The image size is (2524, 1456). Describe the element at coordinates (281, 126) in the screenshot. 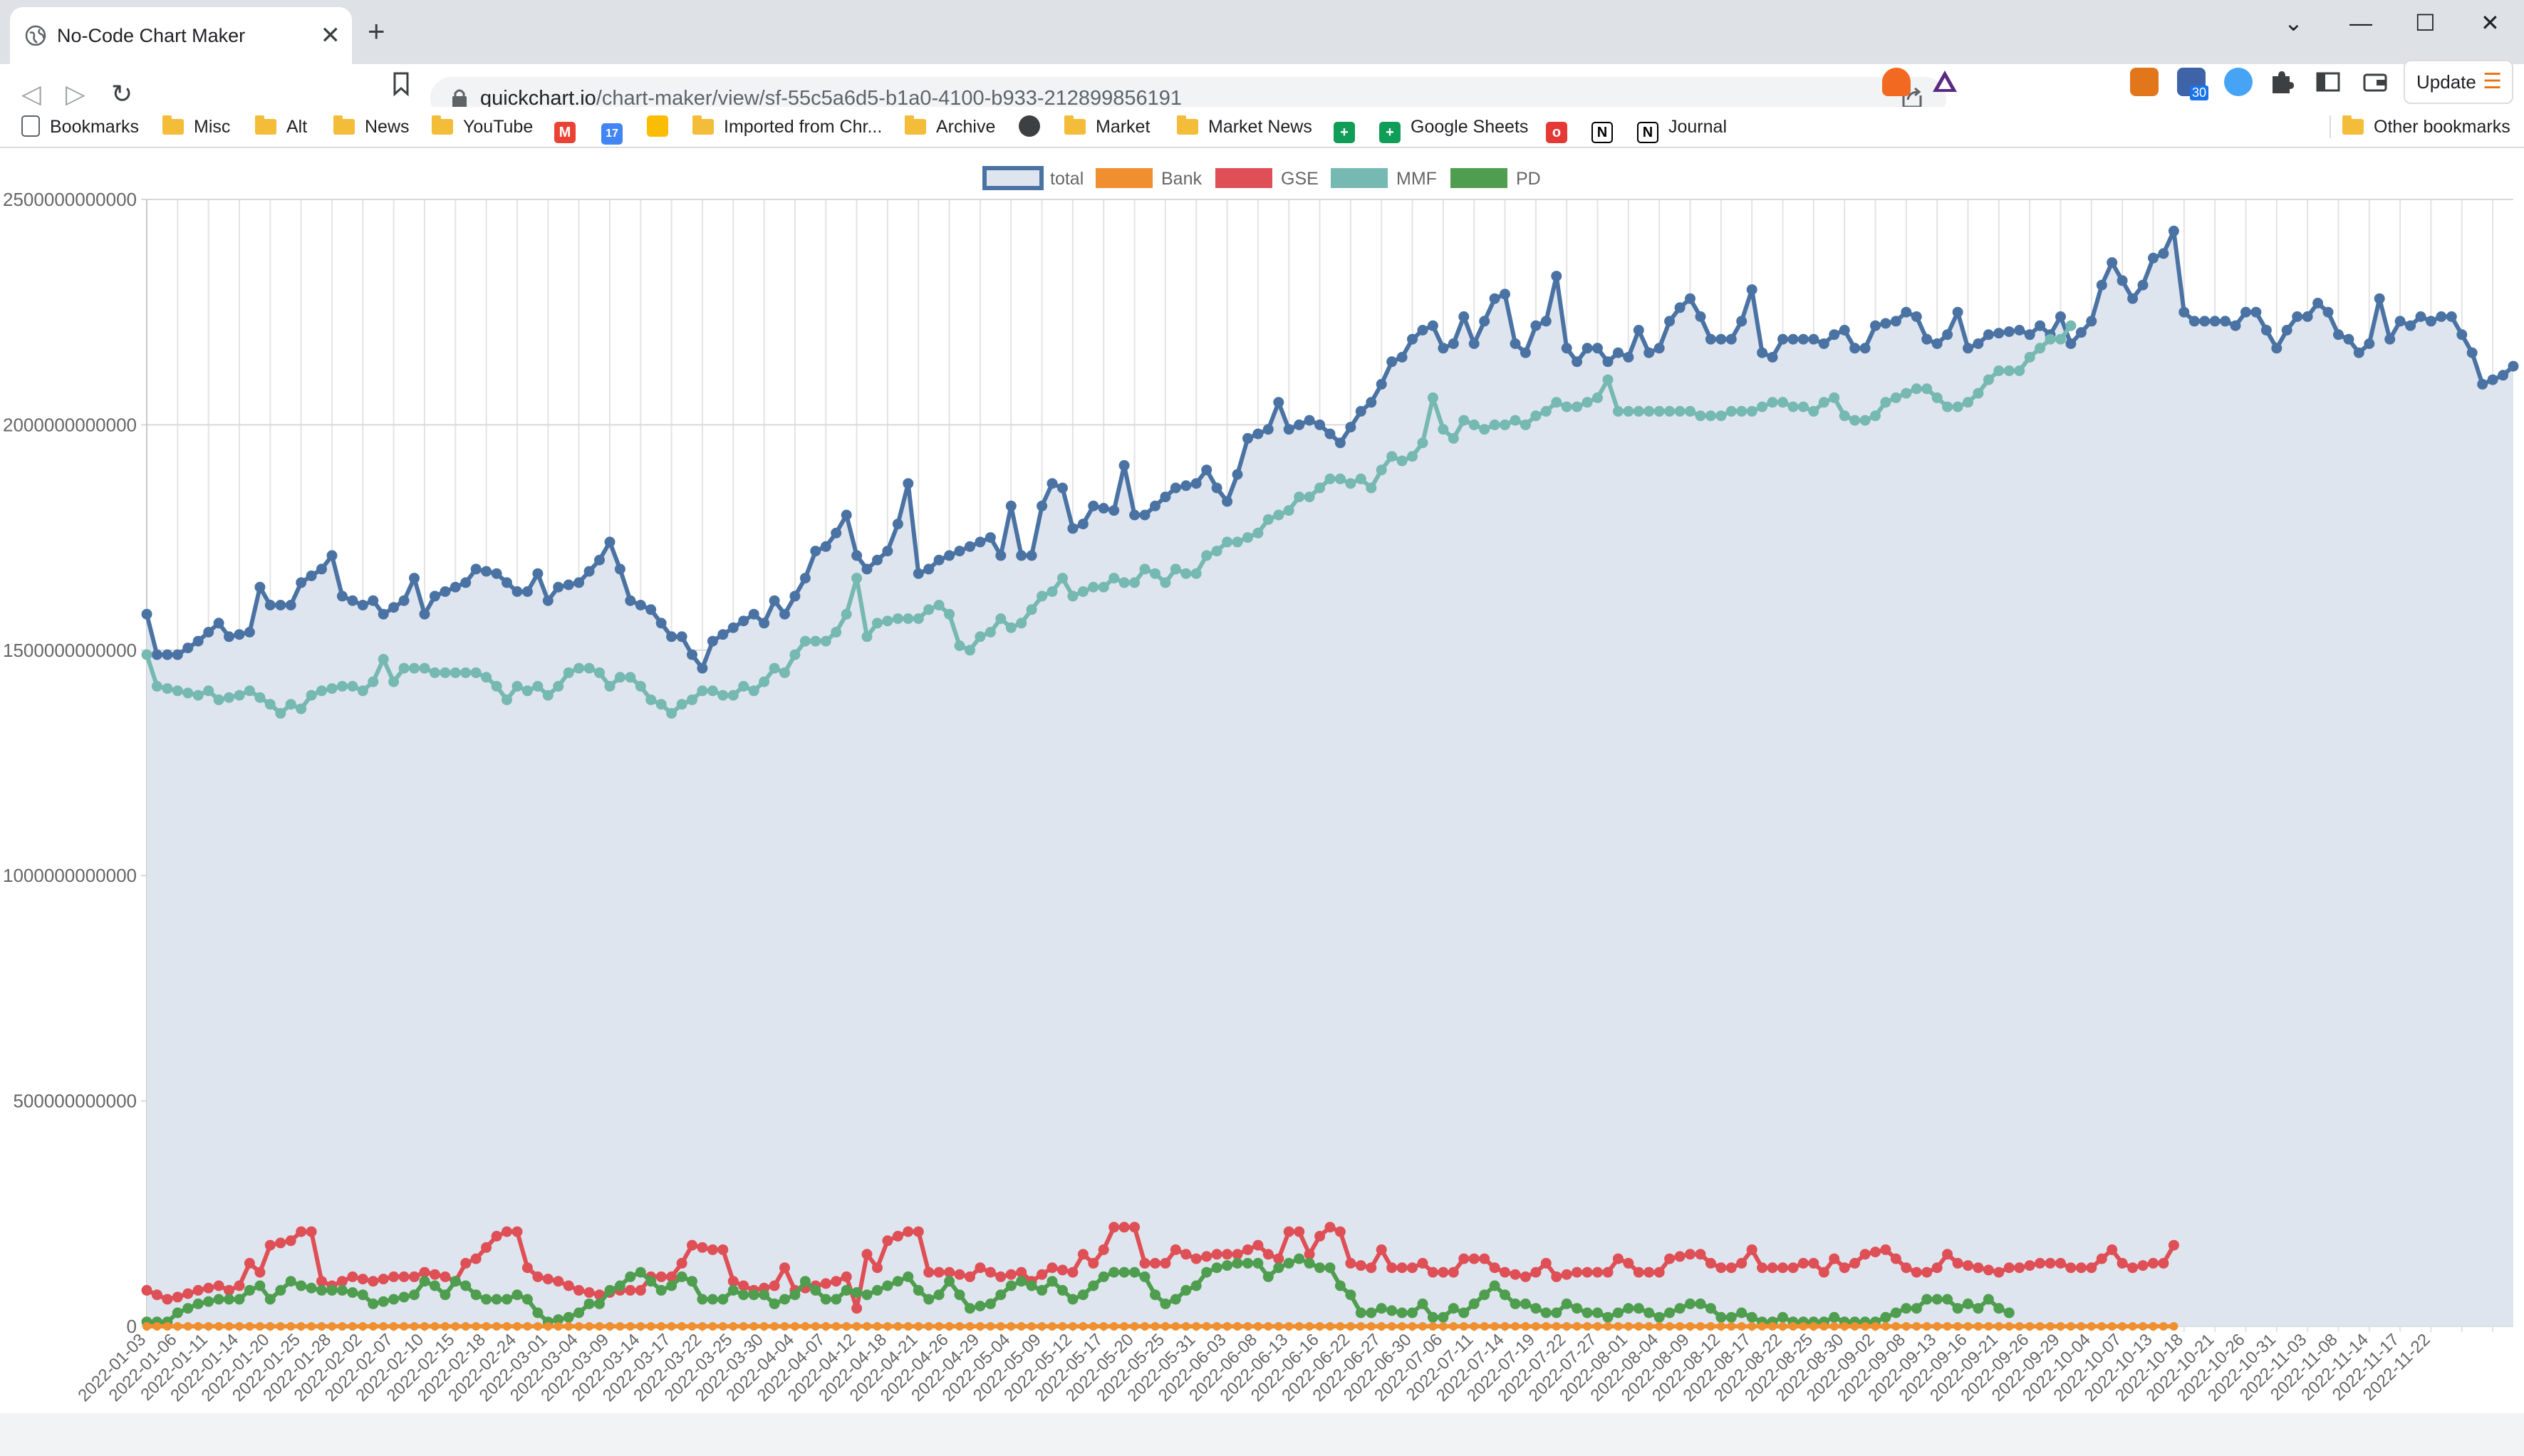

I see `bookmark-alt: Alt` at that location.